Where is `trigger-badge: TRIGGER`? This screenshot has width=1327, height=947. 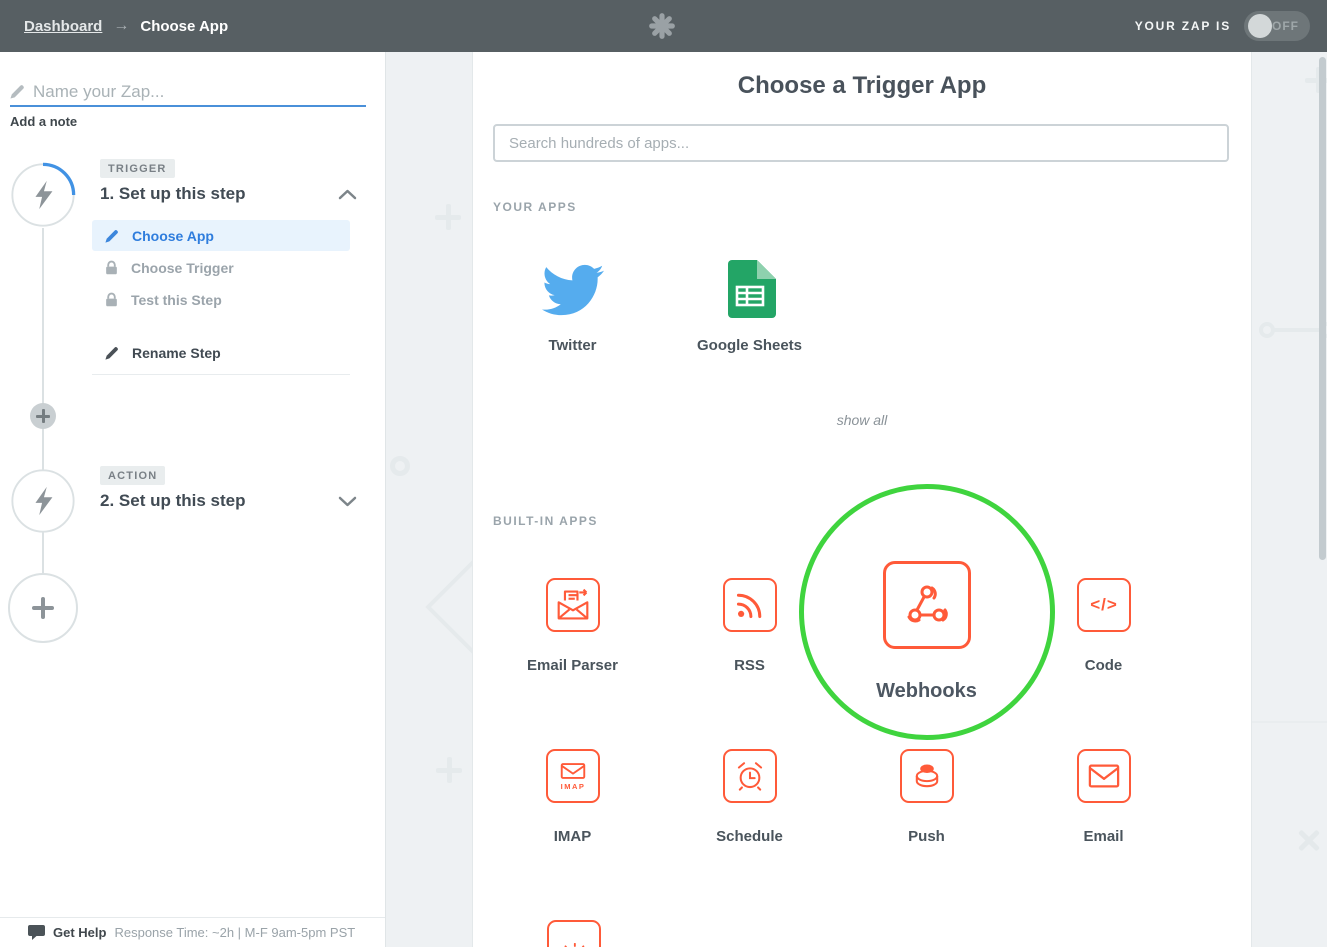 trigger-badge: TRIGGER is located at coordinates (137, 168).